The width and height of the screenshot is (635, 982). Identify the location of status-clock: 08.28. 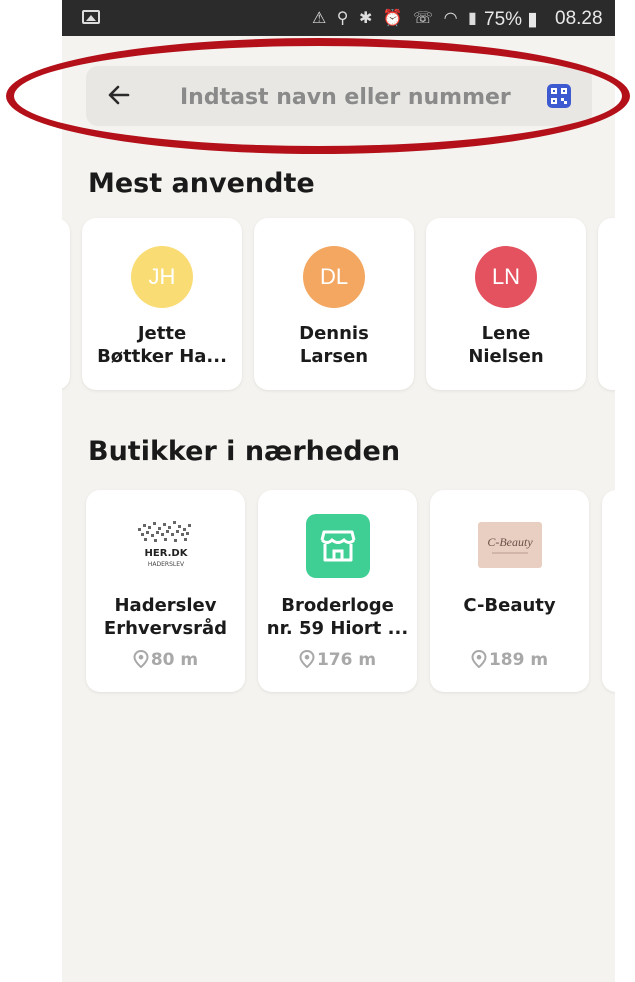
(579, 18).